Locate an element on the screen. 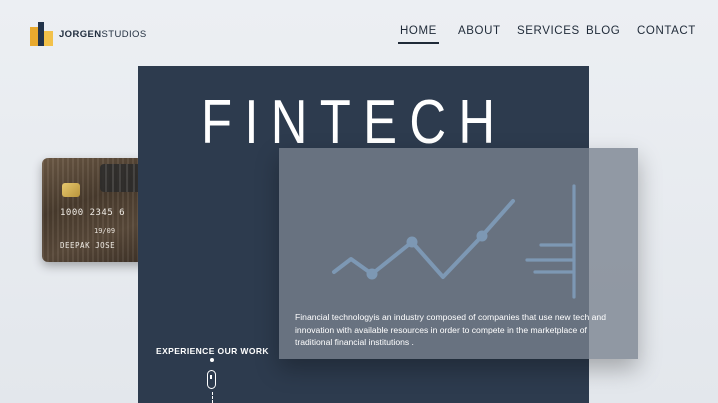 The width and height of the screenshot is (718, 403). credit-card-image: 1000 2345 6 19/09 DEEPAK JOSE is located at coordinates (97, 210).